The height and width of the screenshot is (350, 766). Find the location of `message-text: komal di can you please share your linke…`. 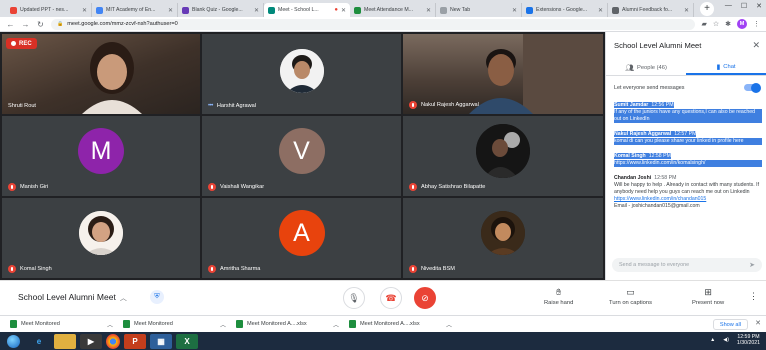

message-text: komal di can you please share your linke… is located at coordinates (688, 141).